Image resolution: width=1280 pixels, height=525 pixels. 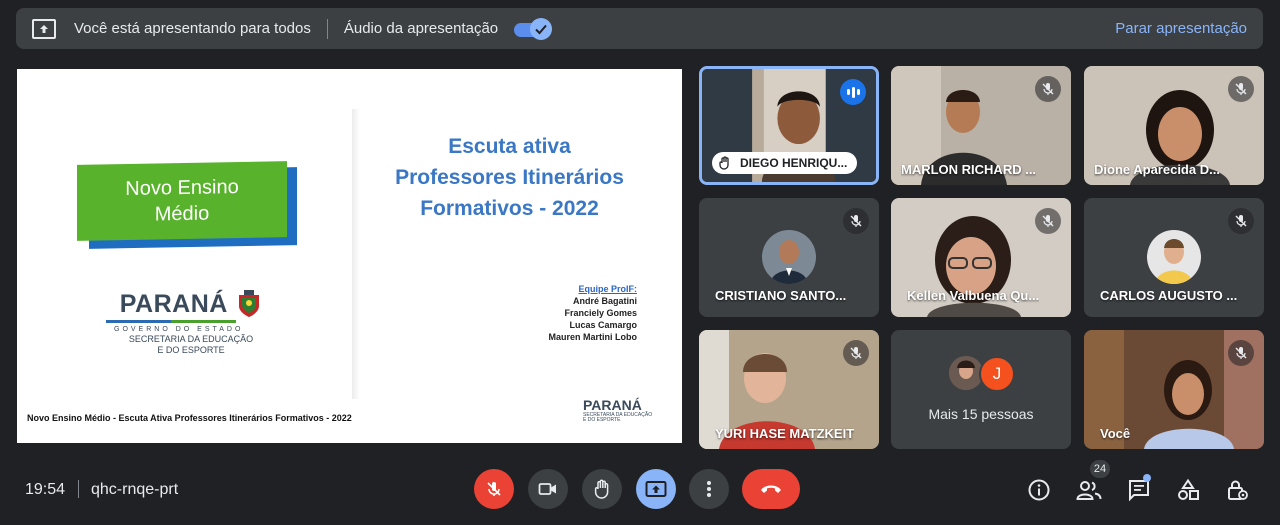 I want to click on people-button, so click(x=1089, y=490).